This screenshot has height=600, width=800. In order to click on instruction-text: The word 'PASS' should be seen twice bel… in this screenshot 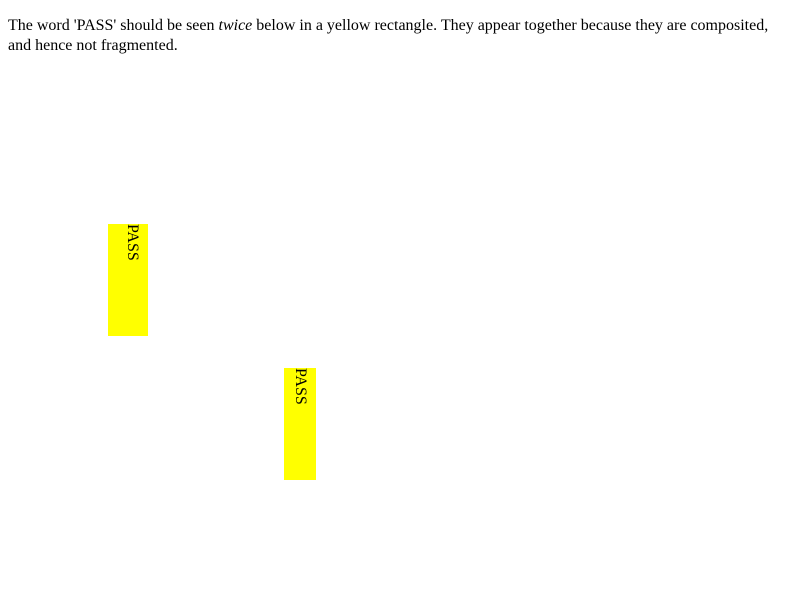, I will do `click(400, 36)`.